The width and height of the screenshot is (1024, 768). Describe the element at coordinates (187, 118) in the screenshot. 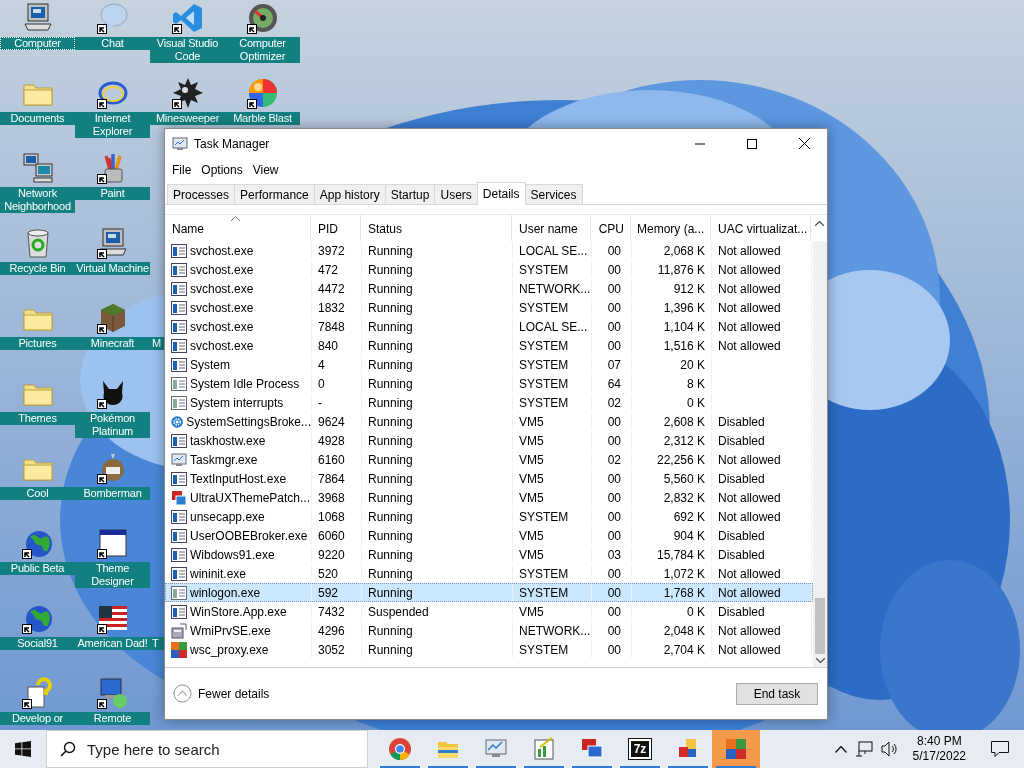

I see `icon-label: Minesweeper` at that location.